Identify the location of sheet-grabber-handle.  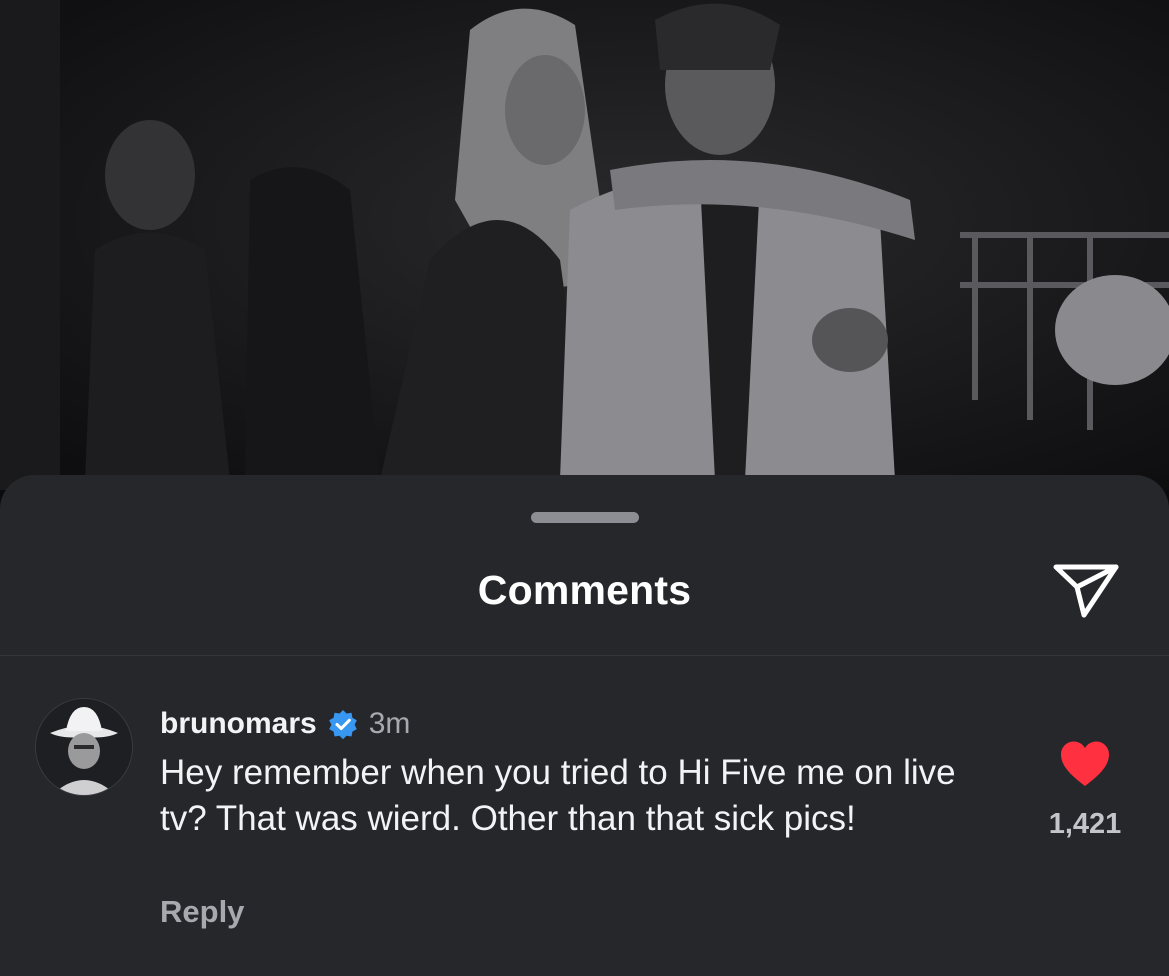
(585, 517).